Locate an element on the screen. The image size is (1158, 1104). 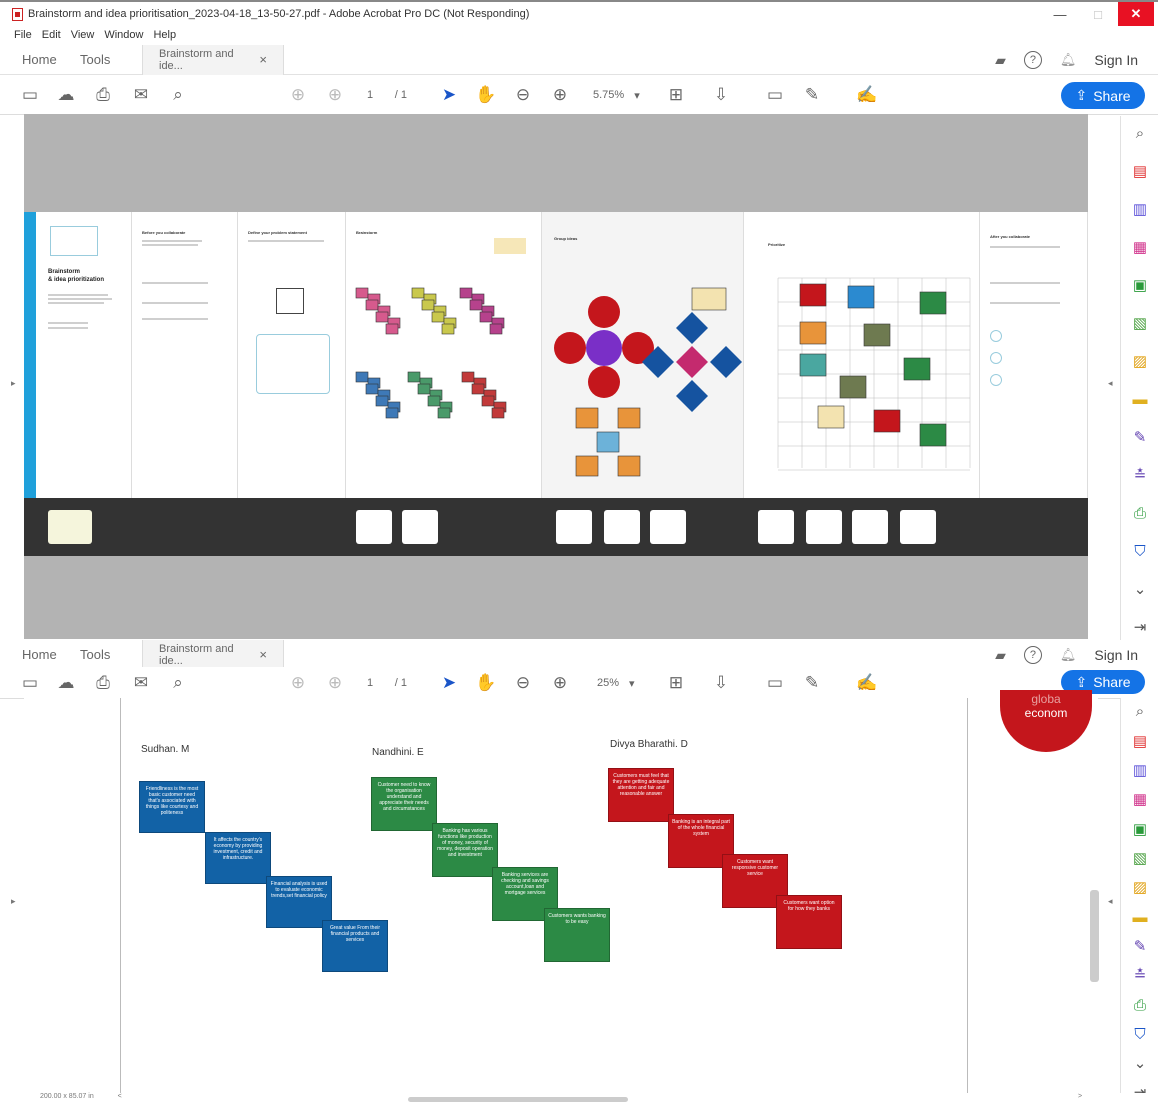
menu-edit: Edit is located at coordinates (51, 35).